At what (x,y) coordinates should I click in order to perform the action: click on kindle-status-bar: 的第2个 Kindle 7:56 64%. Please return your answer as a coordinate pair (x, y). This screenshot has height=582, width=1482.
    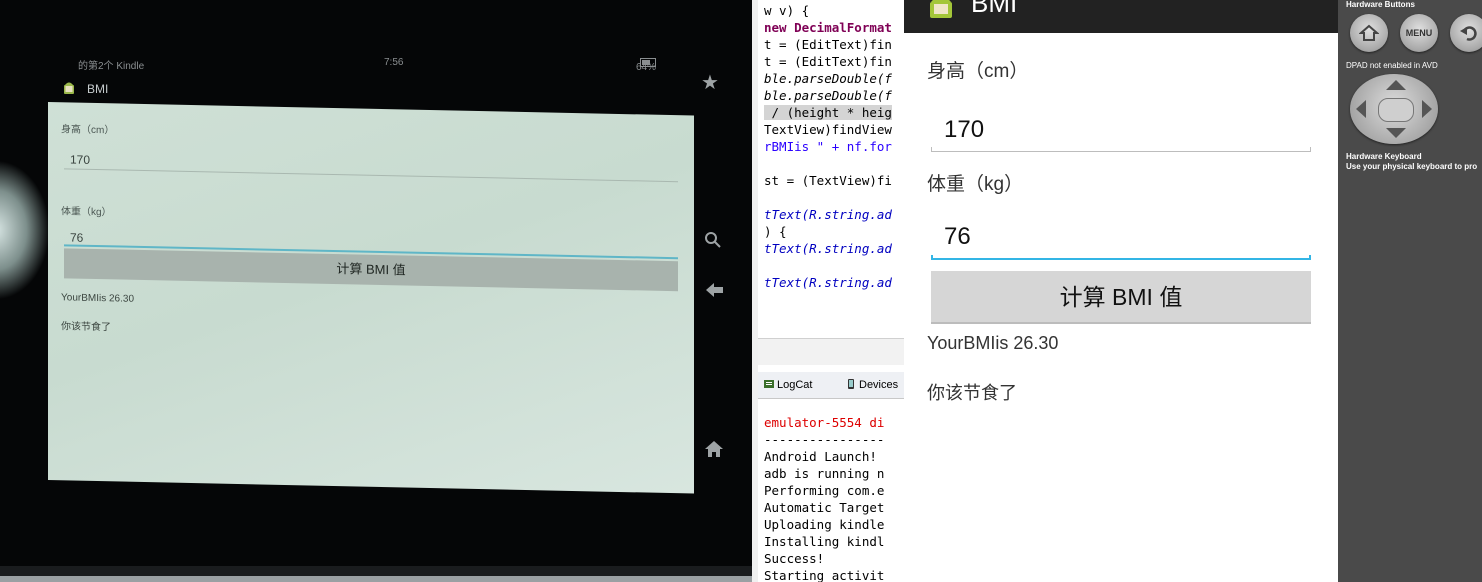
    Looking at the image, I should click on (372, 63).